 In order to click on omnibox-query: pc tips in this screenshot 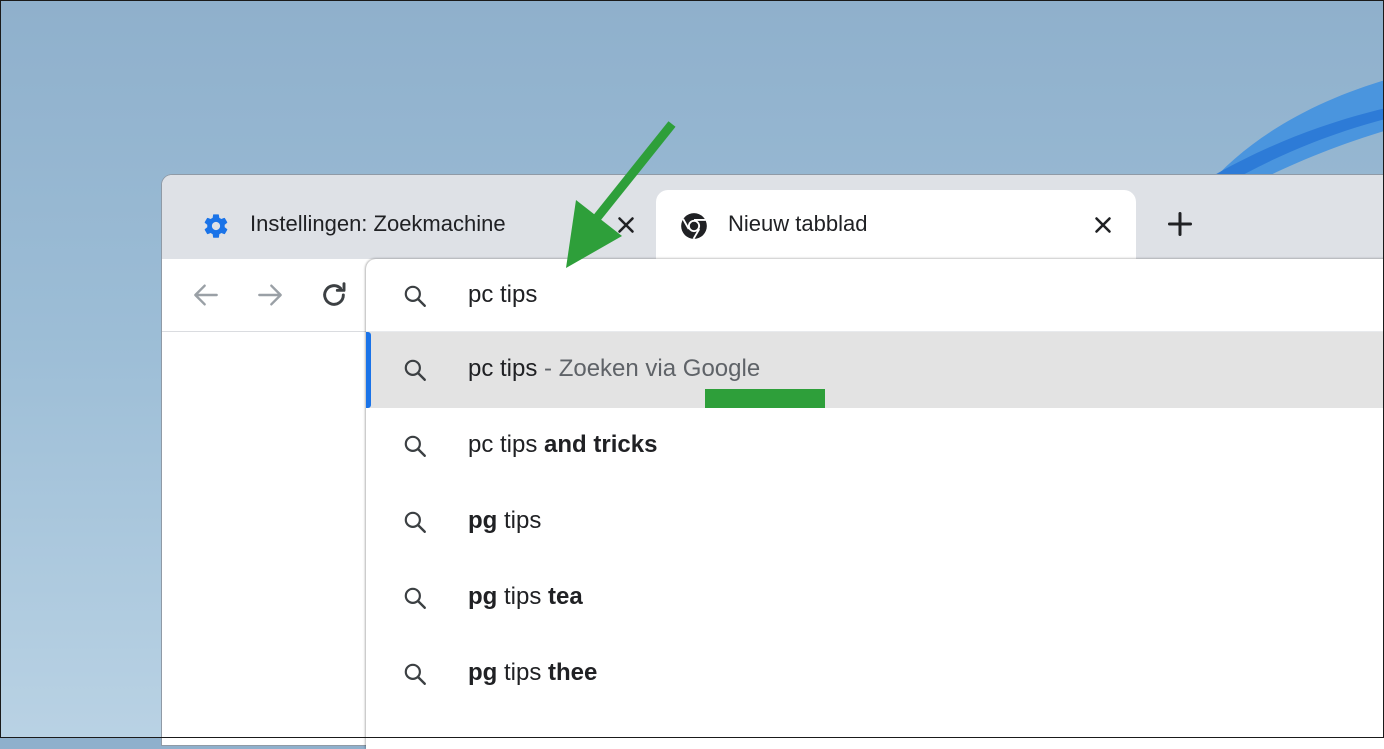, I will do `click(502, 295)`.